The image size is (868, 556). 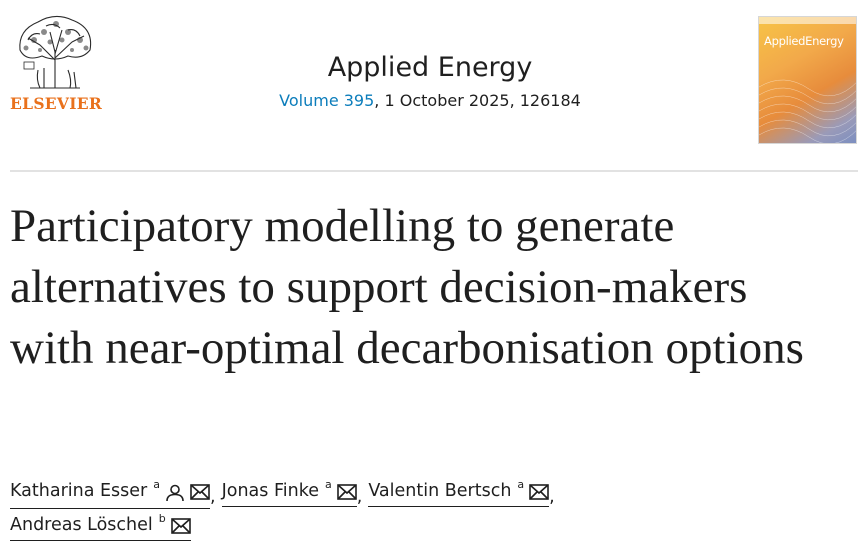 I want to click on publisher-name: ELSEVIER, so click(x=56, y=103).